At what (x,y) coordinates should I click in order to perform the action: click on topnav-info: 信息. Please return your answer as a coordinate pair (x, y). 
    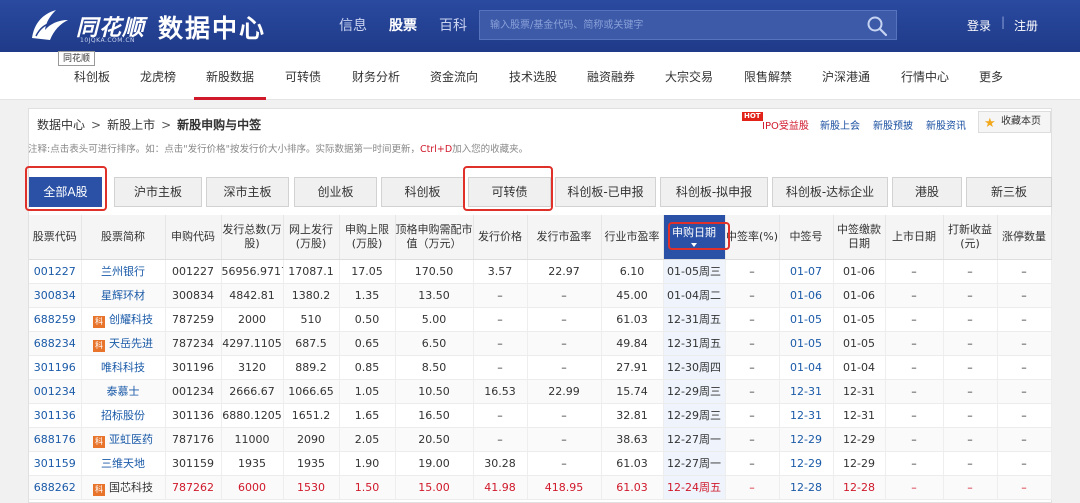
    Looking at the image, I should click on (353, 25).